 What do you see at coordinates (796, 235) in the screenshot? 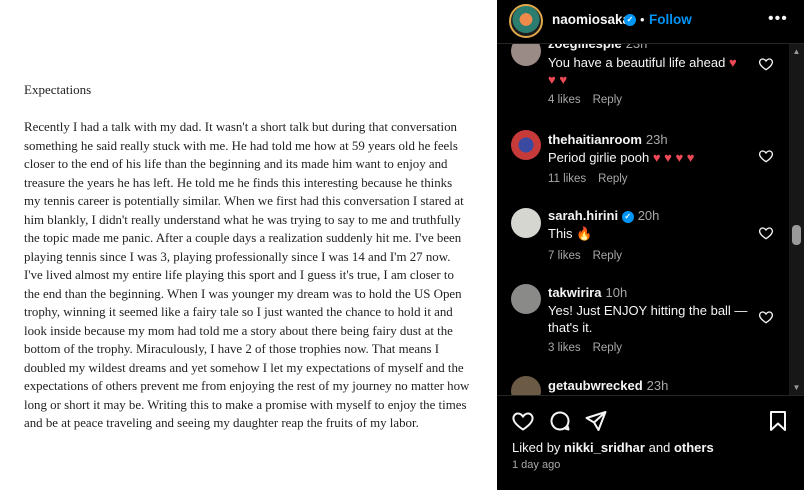
I see `scrollbar-thumb` at bounding box center [796, 235].